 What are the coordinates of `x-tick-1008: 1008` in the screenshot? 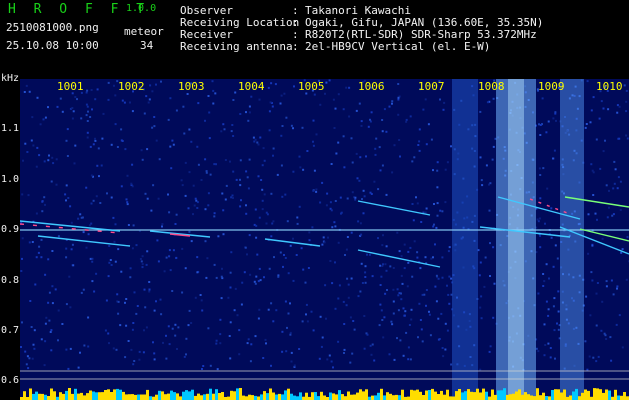 It's located at (491, 86).